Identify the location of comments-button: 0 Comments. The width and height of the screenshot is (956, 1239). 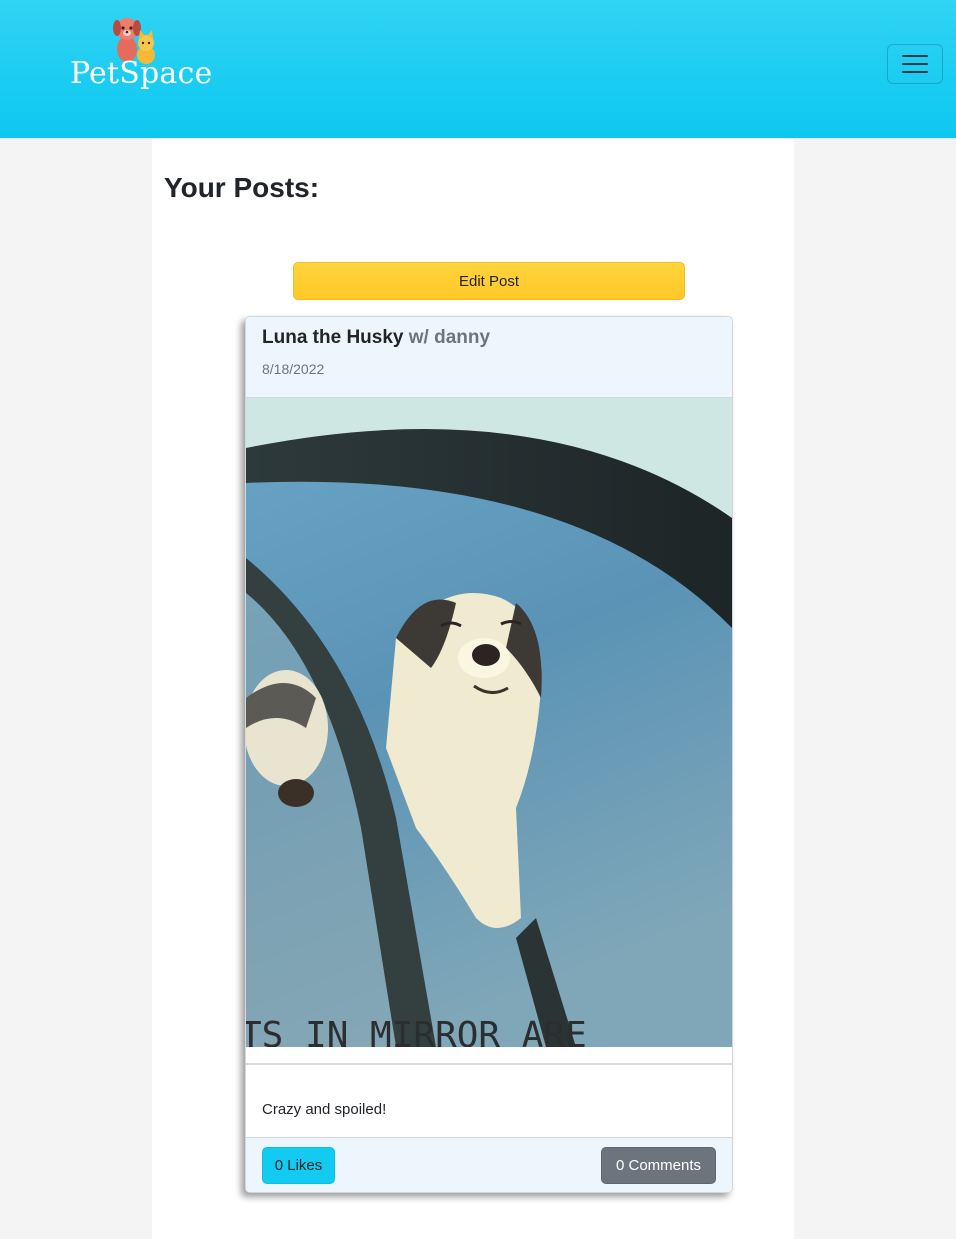
(658, 1165).